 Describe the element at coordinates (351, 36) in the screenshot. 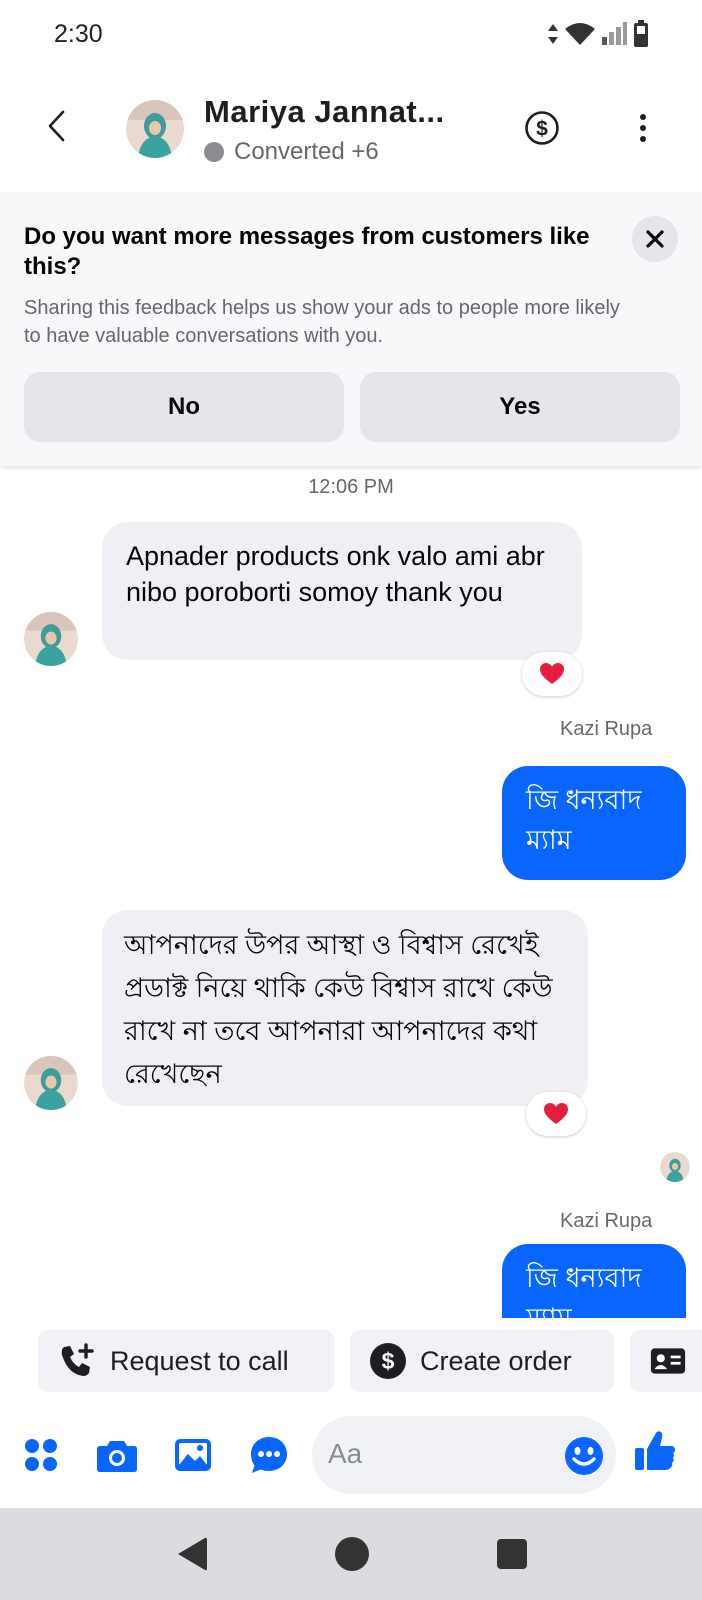

I see `status-bar: 2:30` at that location.